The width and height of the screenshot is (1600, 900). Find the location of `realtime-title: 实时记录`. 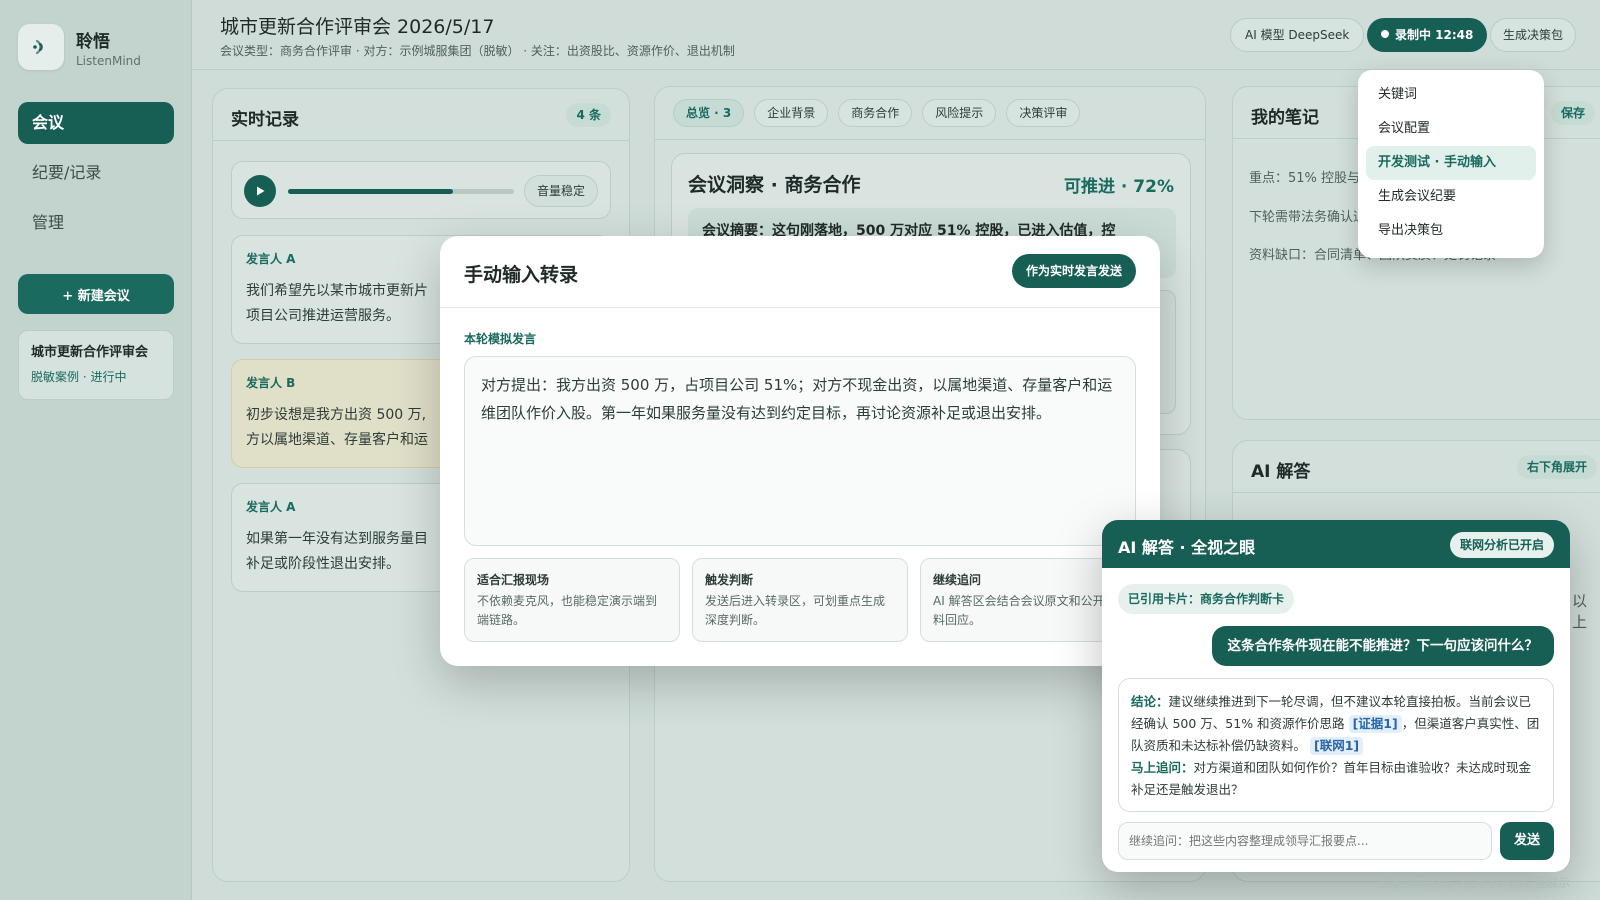

realtime-title: 实时记录 is located at coordinates (265, 120).